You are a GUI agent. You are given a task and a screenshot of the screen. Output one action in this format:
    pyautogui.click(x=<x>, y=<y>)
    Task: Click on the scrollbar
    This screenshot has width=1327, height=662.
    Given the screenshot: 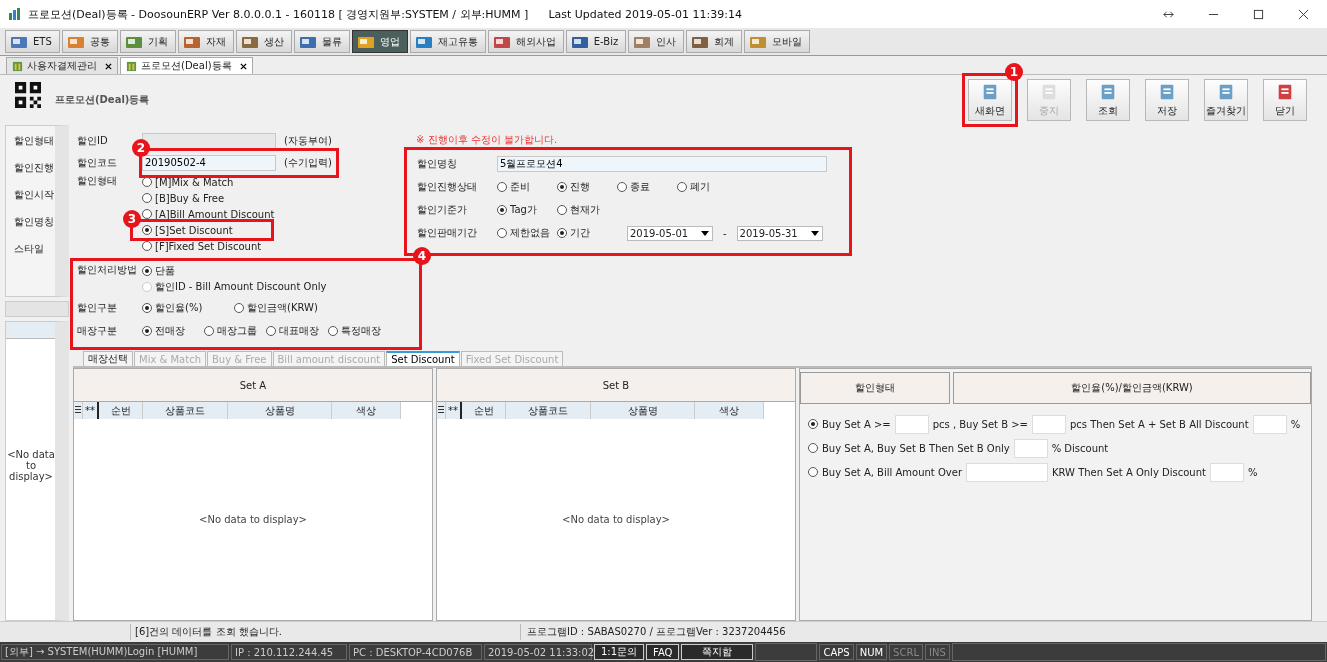 What is the action you would take?
    pyautogui.click(x=37, y=309)
    